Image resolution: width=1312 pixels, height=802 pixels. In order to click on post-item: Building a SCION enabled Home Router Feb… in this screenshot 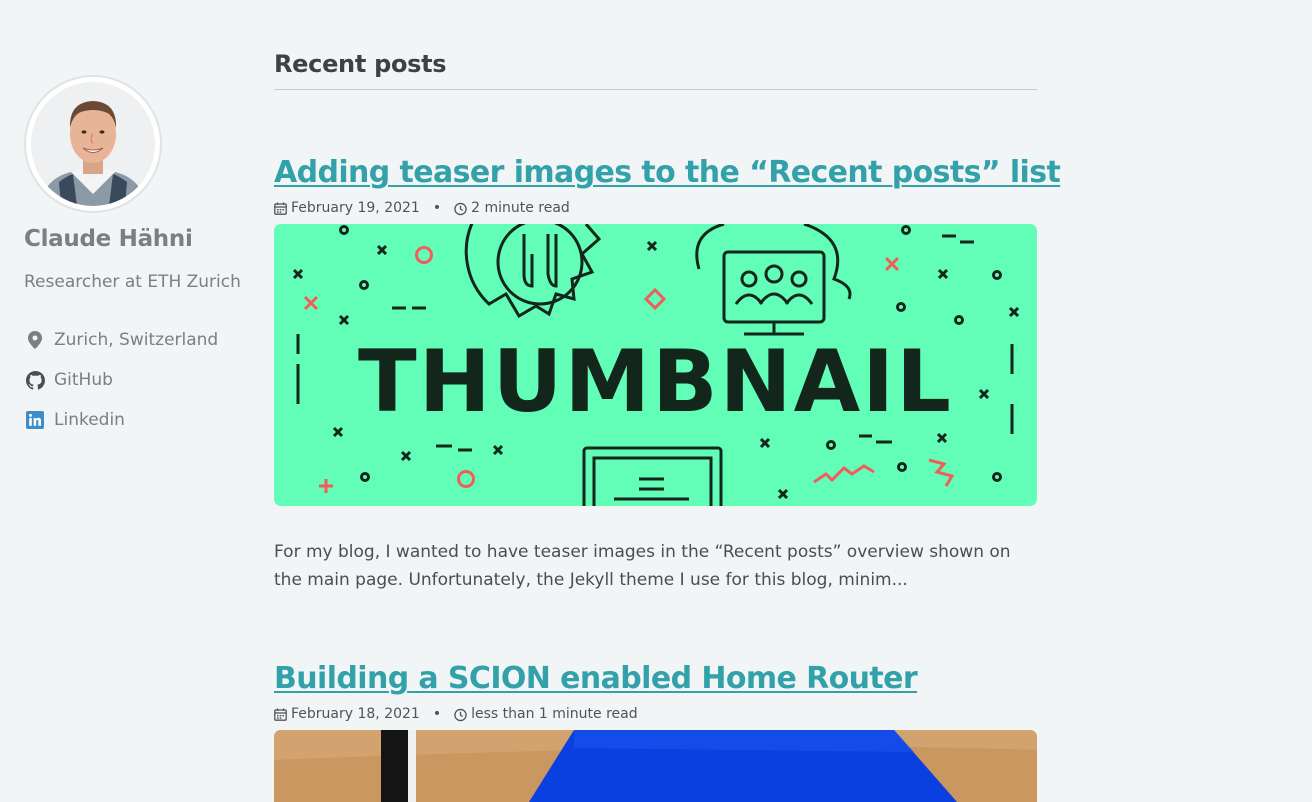, I will do `click(655, 731)`.